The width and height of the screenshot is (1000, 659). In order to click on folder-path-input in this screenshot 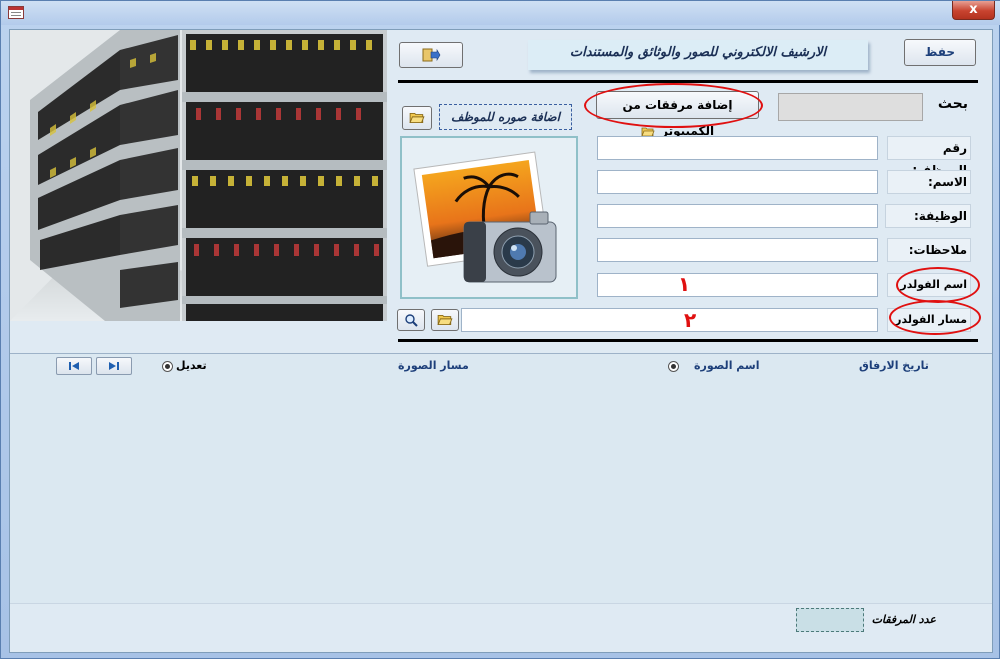, I will do `click(669, 320)`.